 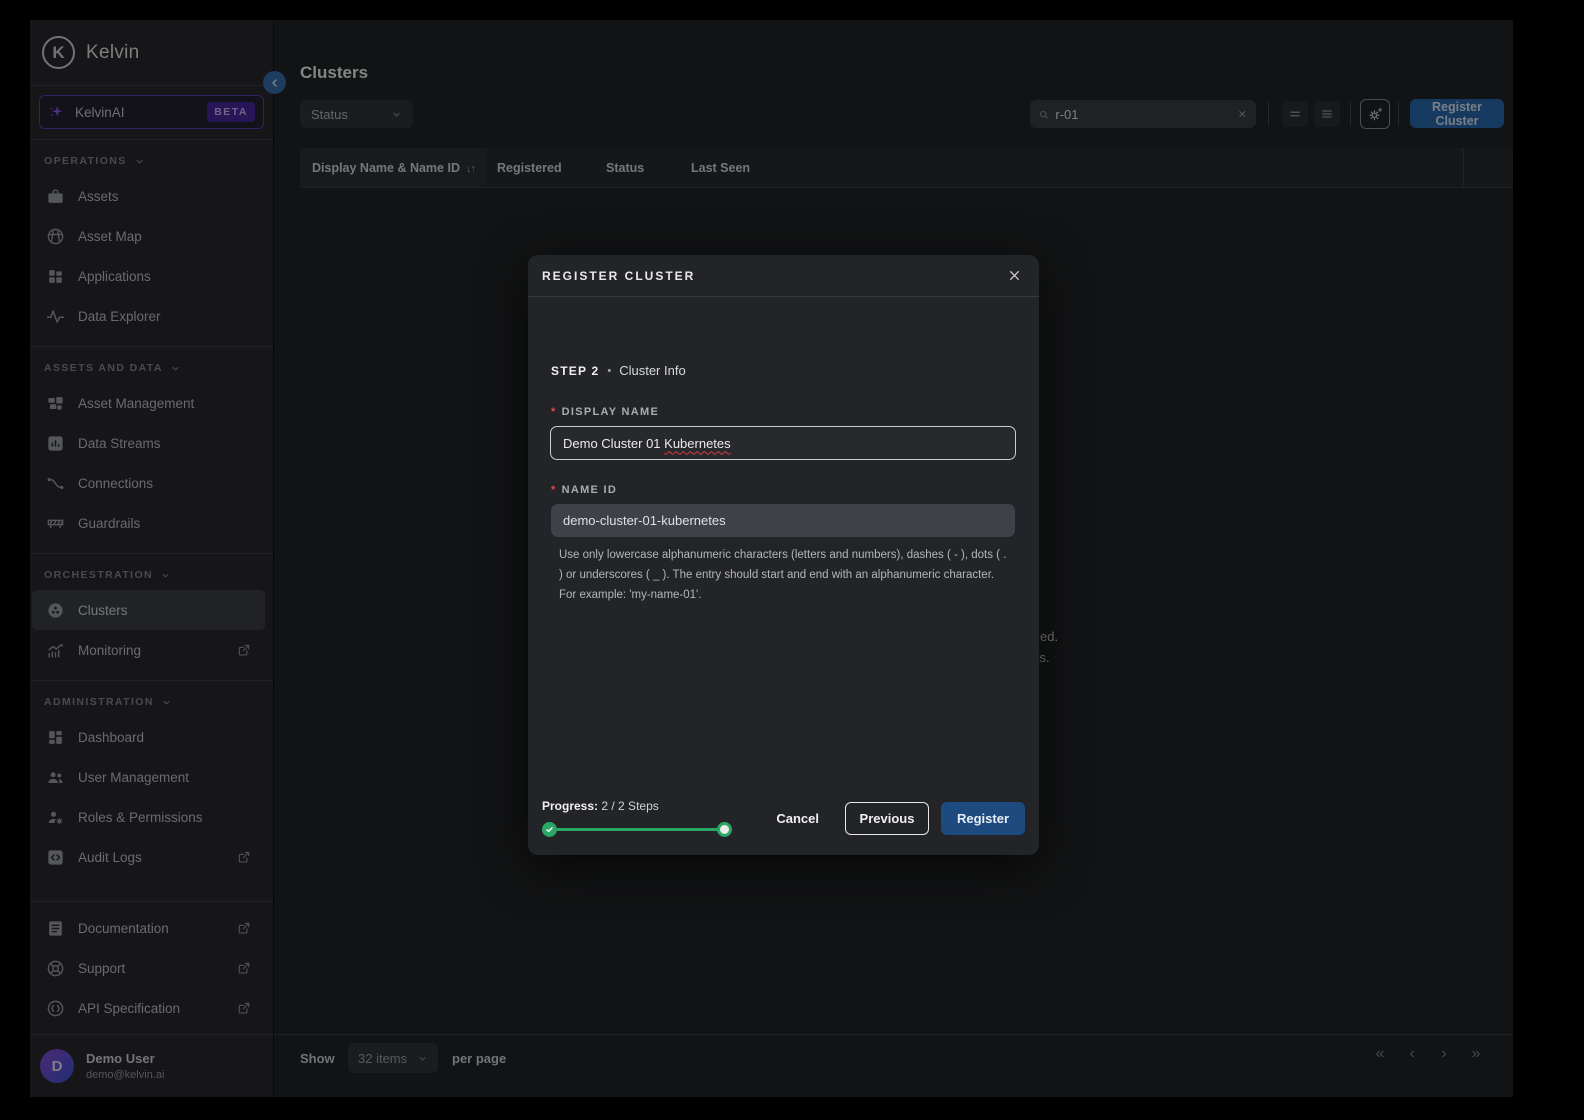 What do you see at coordinates (642, 818) in the screenshot?
I see `progress-block: Progress: 2 / 2 Steps` at bounding box center [642, 818].